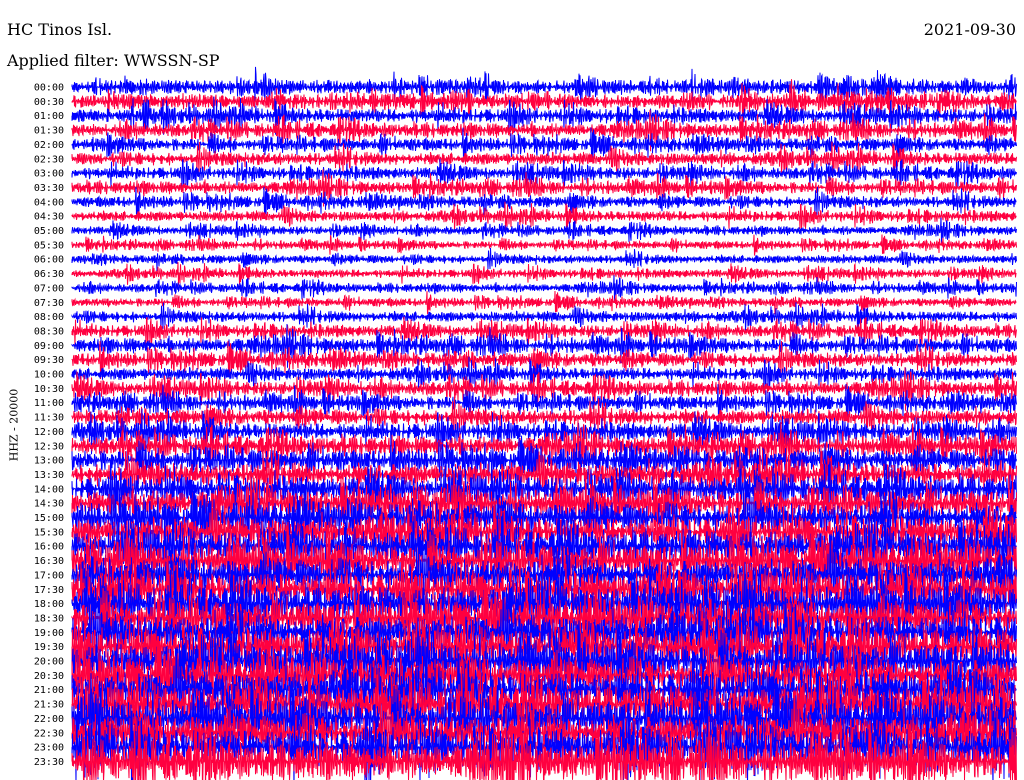  Describe the element at coordinates (49, 389) in the screenshot. I see `row-label-1030: 10:30` at that location.